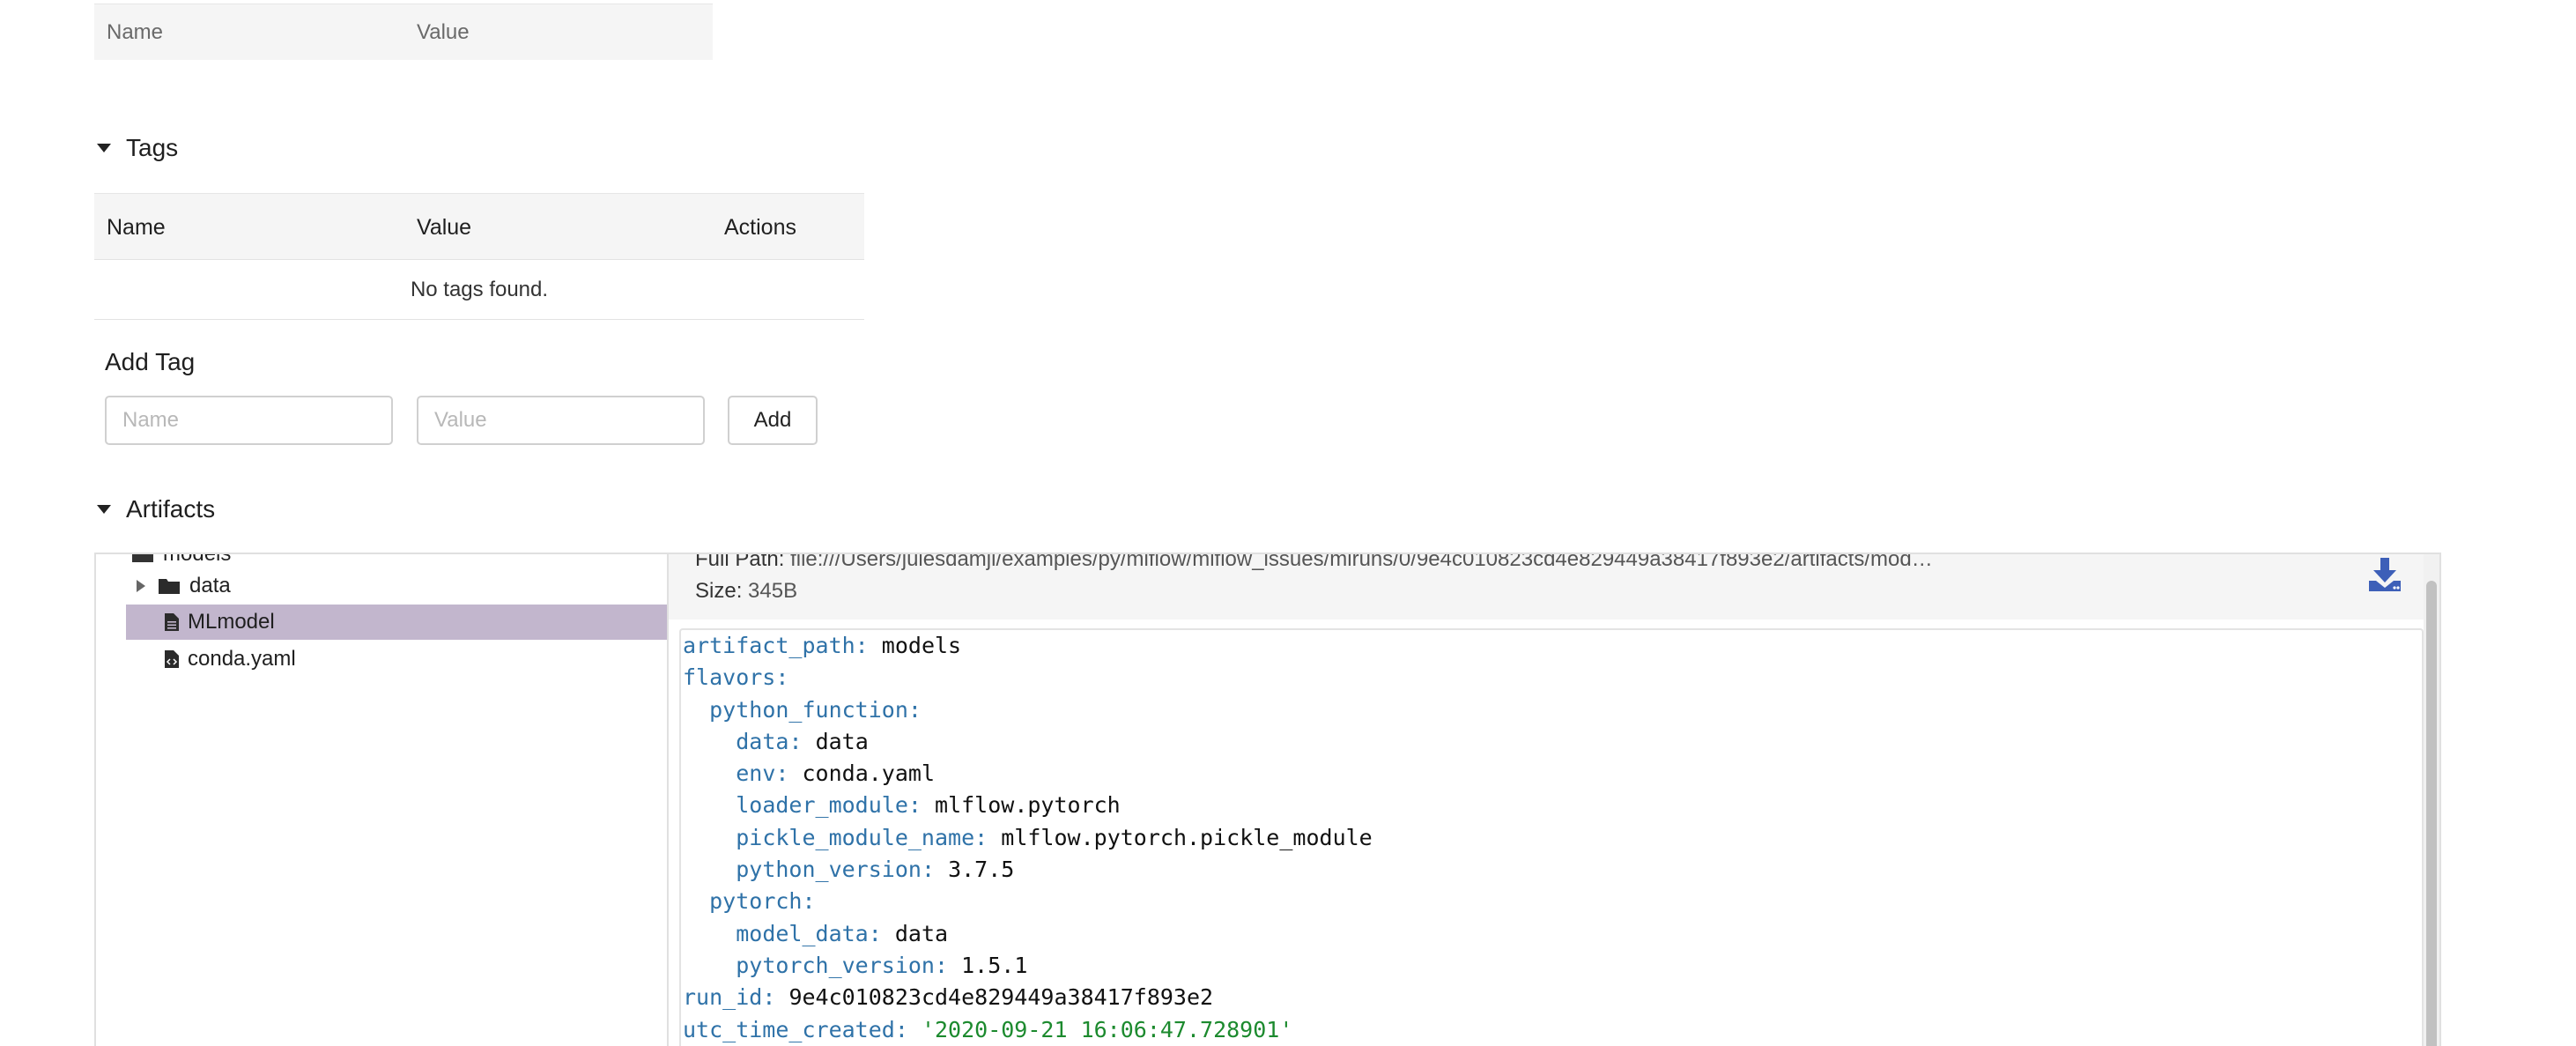 The image size is (2576, 1046). Describe the element at coordinates (249, 420) in the screenshot. I see `tag-name-input` at that location.